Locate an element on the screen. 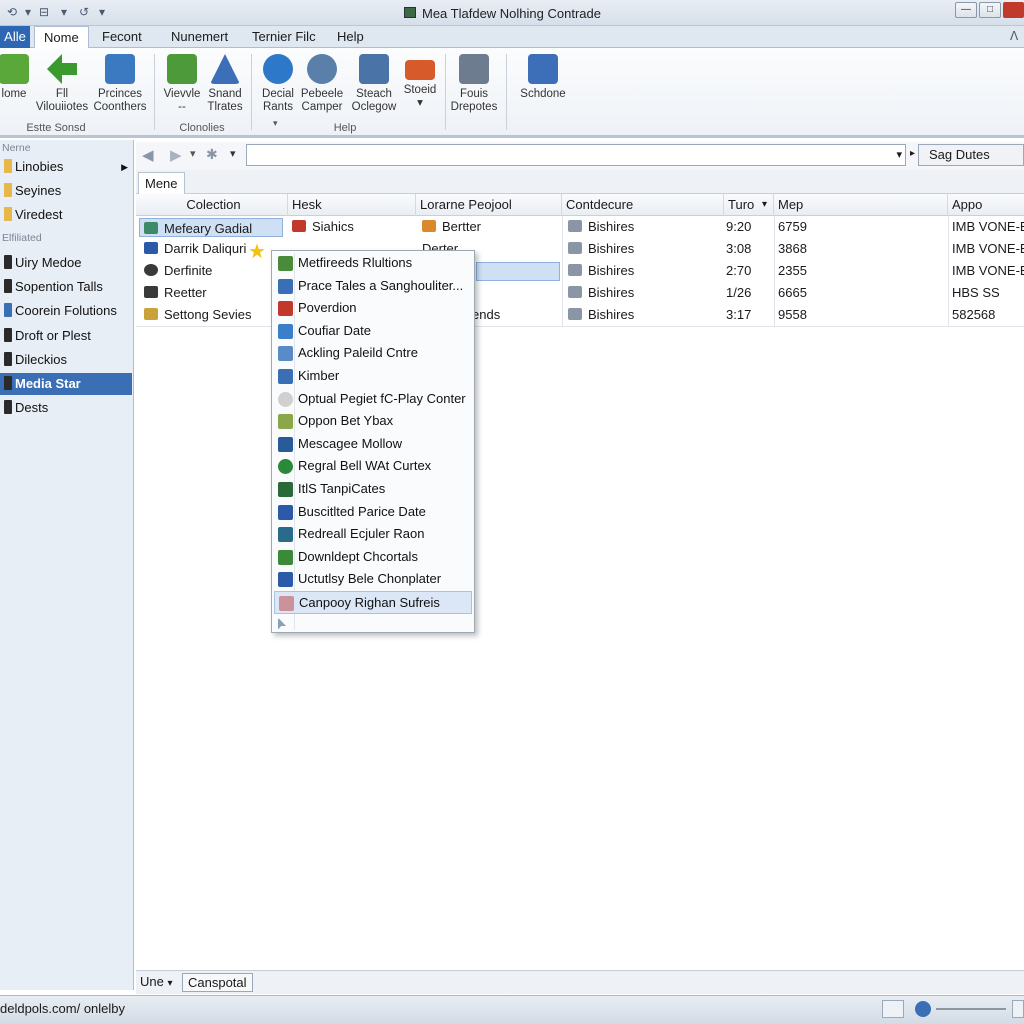 This screenshot has width=1024, height=1024. status-settings-icon is located at coordinates (893, 1009).